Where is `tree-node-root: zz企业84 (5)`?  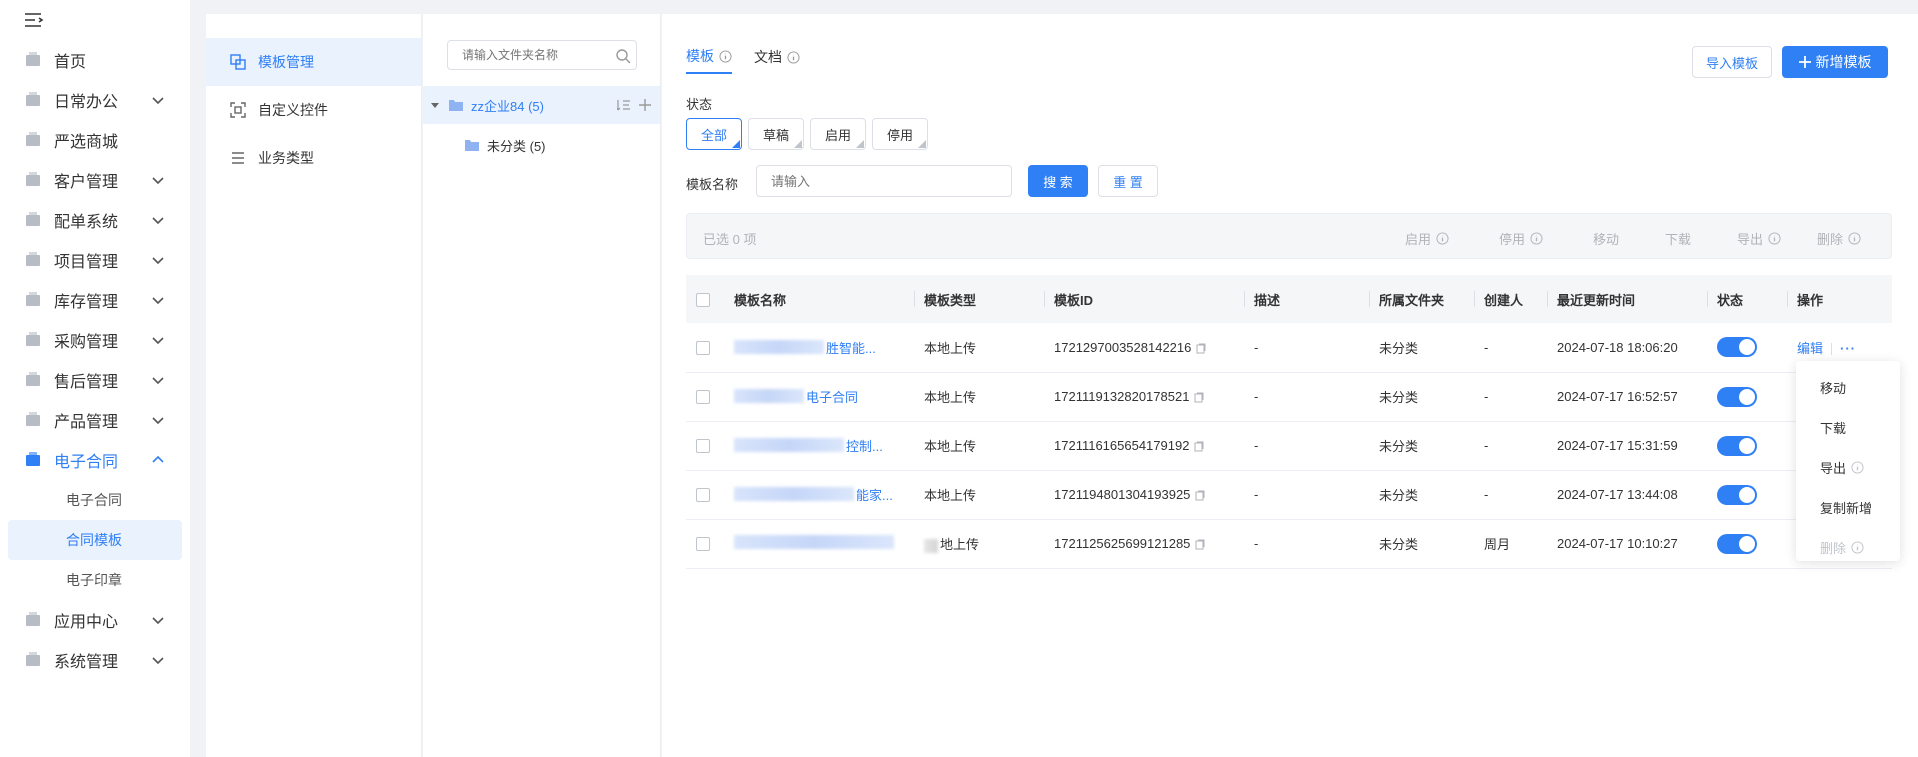 tree-node-root: zz企业84 (5) is located at coordinates (541, 105).